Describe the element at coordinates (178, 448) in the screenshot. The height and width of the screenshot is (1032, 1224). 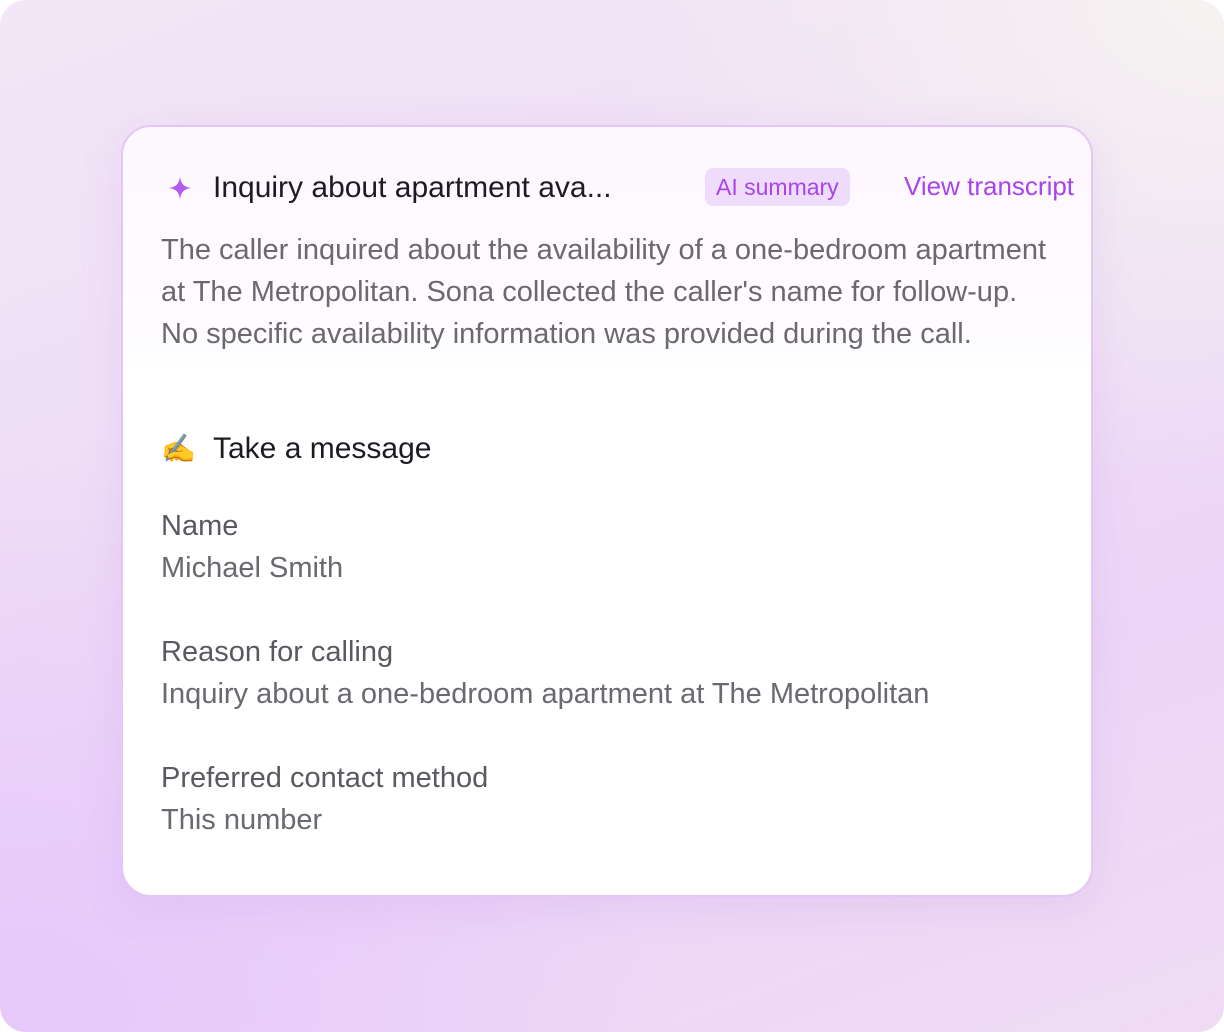
I see `writing-hand-icon: ✍️` at that location.